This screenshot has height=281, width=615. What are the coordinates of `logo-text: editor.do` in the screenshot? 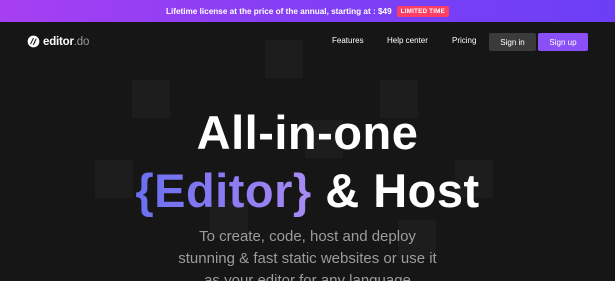 It's located at (66, 42).